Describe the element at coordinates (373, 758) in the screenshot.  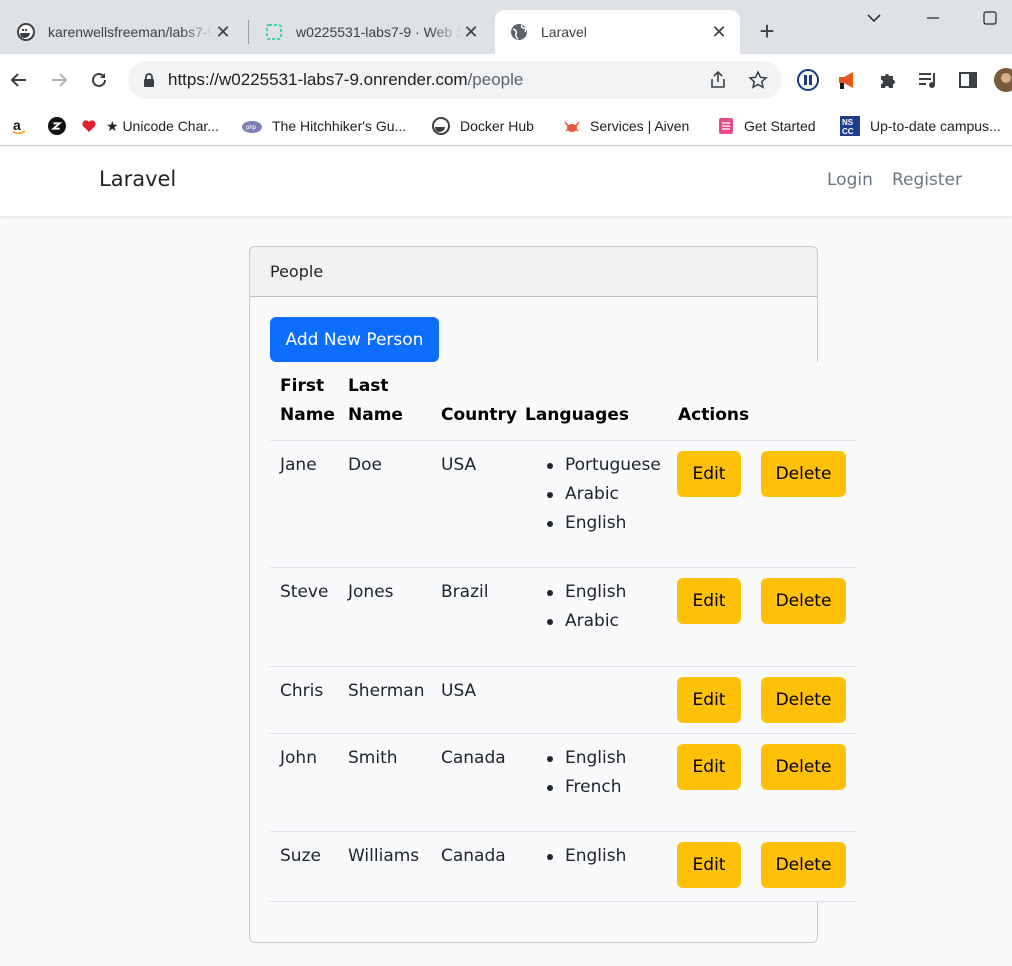
I see `cell-last-name: Smith` at that location.